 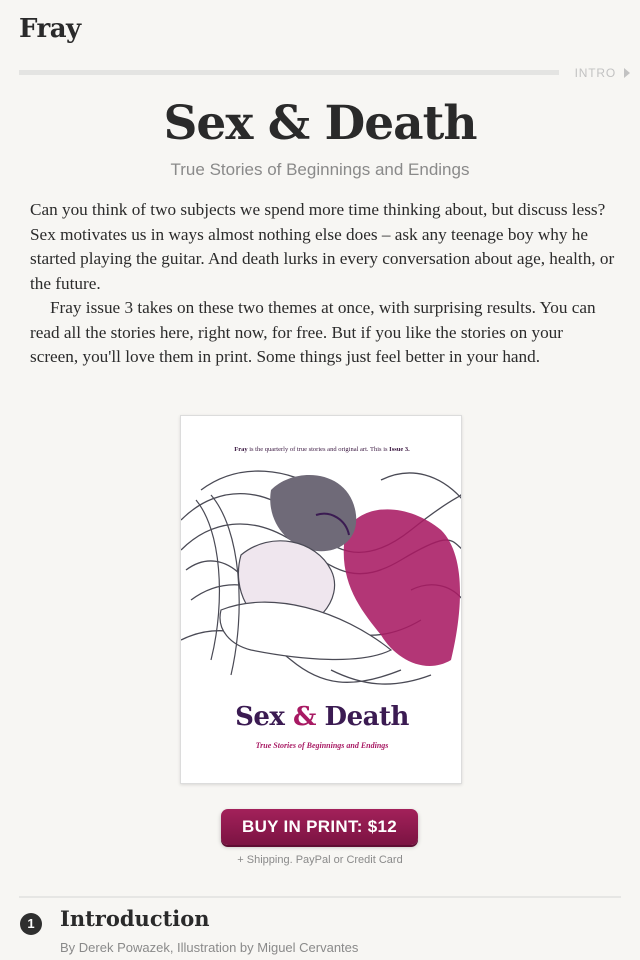 What do you see at coordinates (627, 73) in the screenshot?
I see `triangle-right-icon` at bounding box center [627, 73].